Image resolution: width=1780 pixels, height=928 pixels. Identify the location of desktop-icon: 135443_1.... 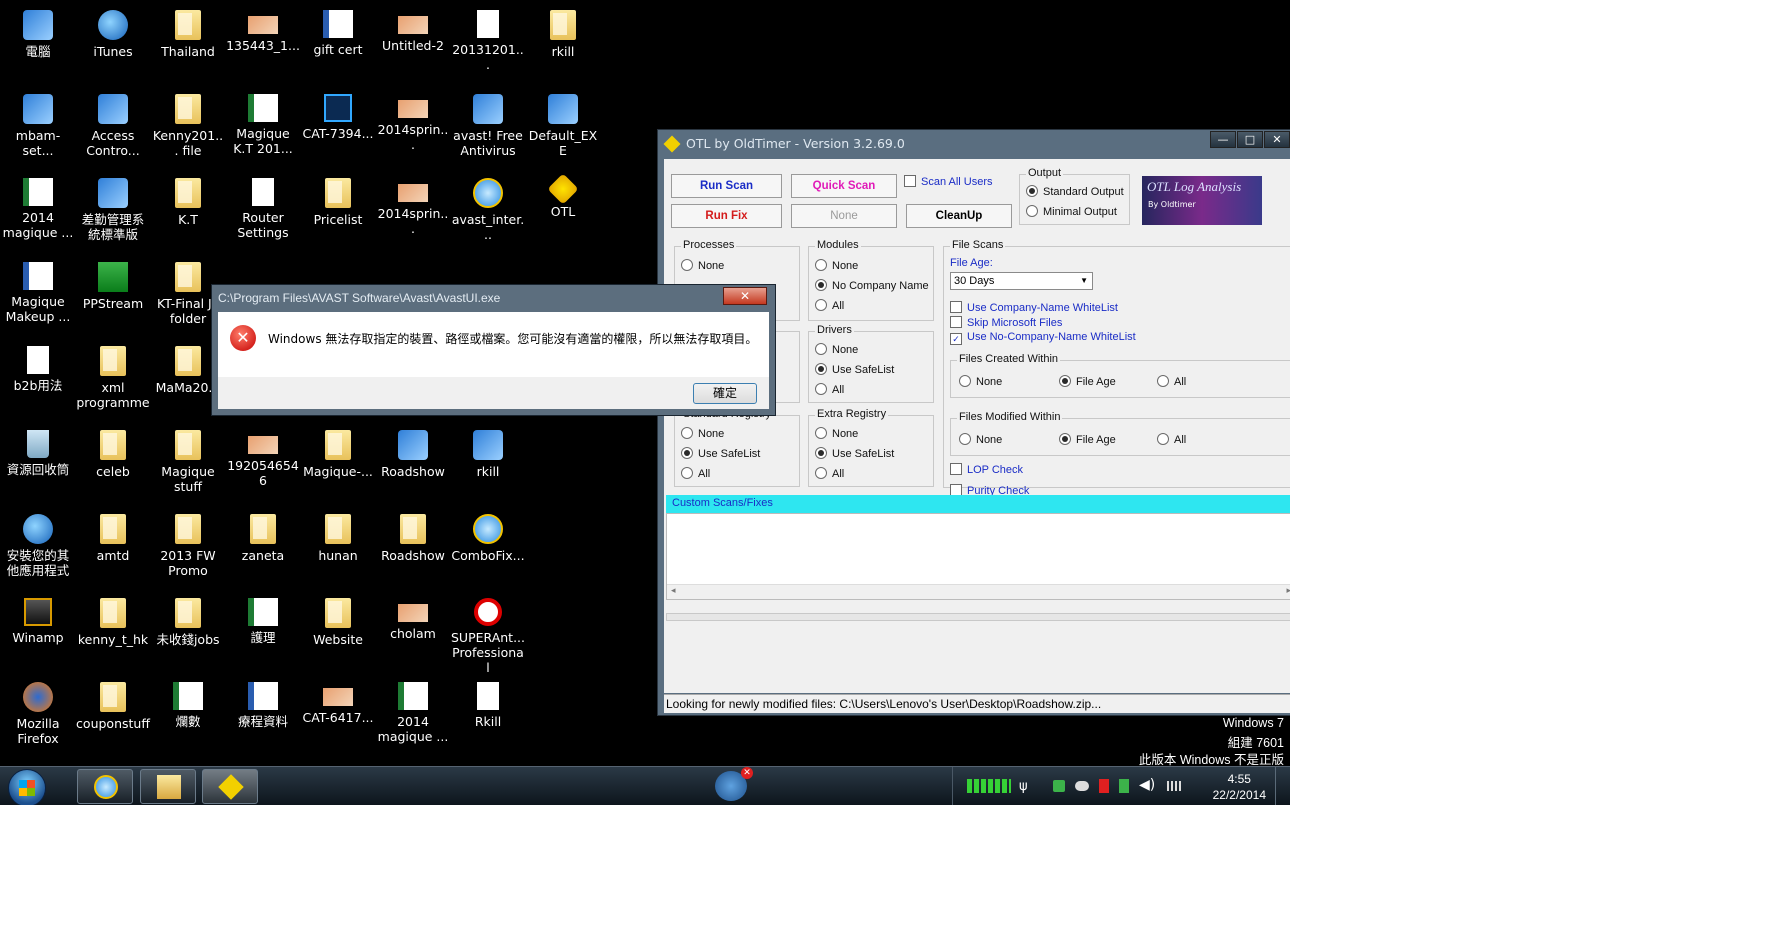
(263, 28).